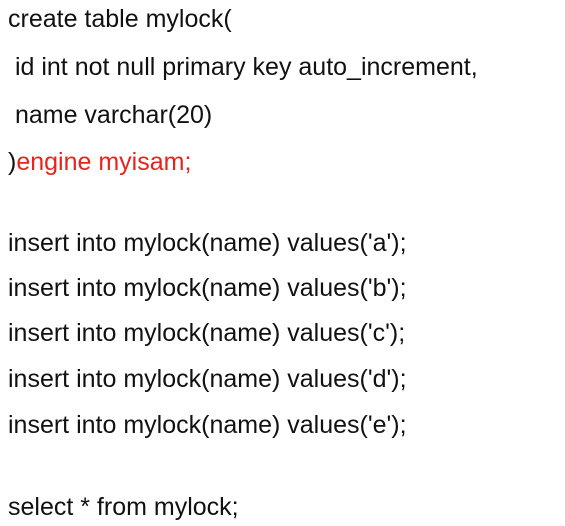 The image size is (565, 526). What do you see at coordinates (207, 425) in the screenshot?
I see `insert-line-e: insert into mylock(name) values('e');` at bounding box center [207, 425].